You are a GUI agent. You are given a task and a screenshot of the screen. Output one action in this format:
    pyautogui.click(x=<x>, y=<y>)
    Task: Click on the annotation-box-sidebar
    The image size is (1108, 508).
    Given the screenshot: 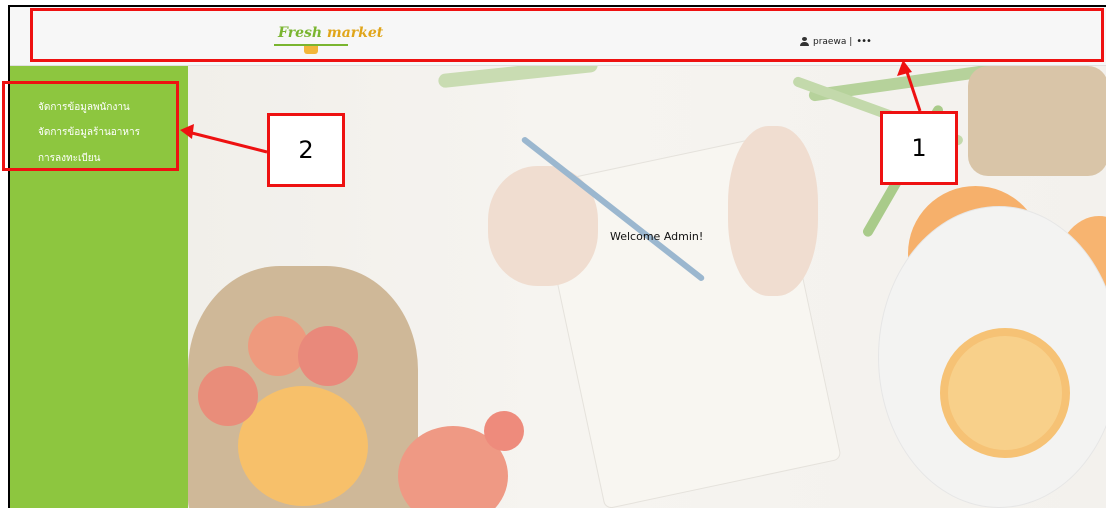 What is the action you would take?
    pyautogui.click(x=90, y=126)
    